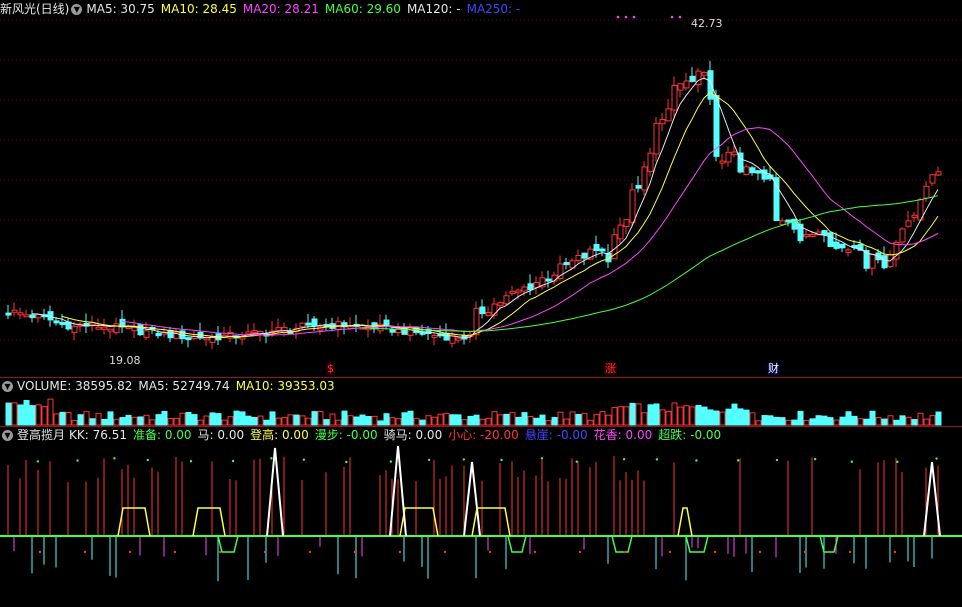 This screenshot has width=962, height=607. I want to click on signal-dot, so click(680, 17).